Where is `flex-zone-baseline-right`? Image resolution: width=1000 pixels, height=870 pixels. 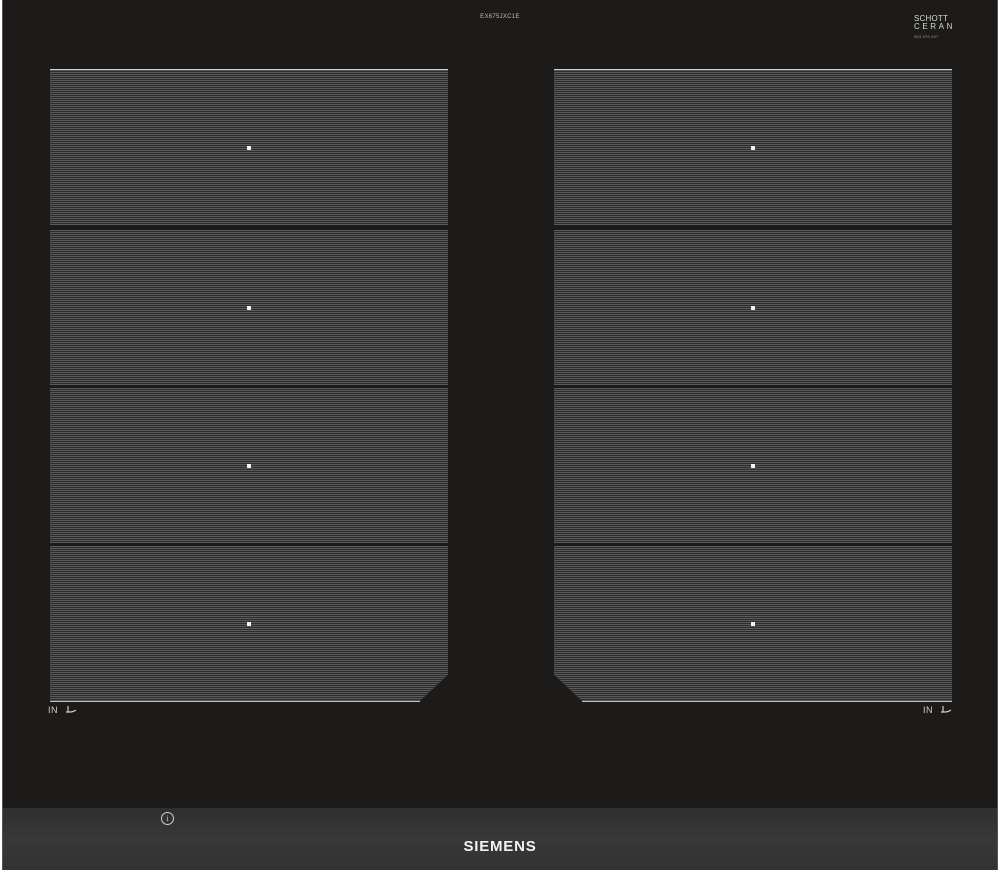
flex-zone-baseline-right is located at coordinates (767, 701).